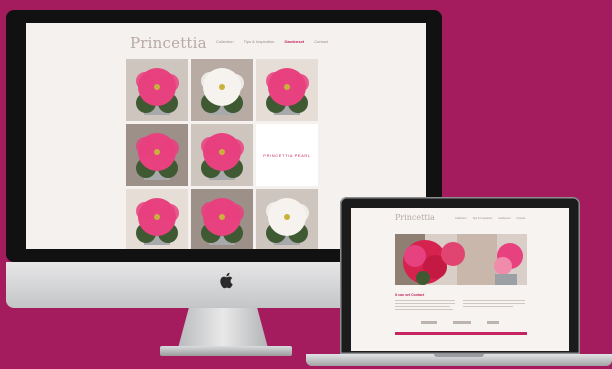  What do you see at coordinates (415, 217) in the screenshot?
I see `site-logo-small: Princettia` at bounding box center [415, 217].